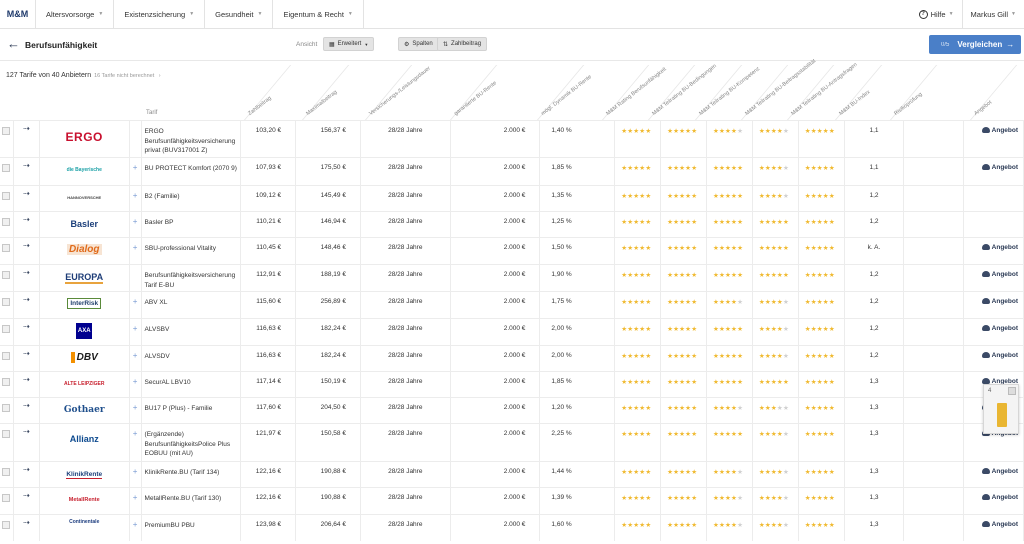 Image resolution: width=1024 pixels, height=544 pixels. What do you see at coordinates (975, 44) in the screenshot?
I see `compare-button: 0/5 Vergleichen →` at bounding box center [975, 44].